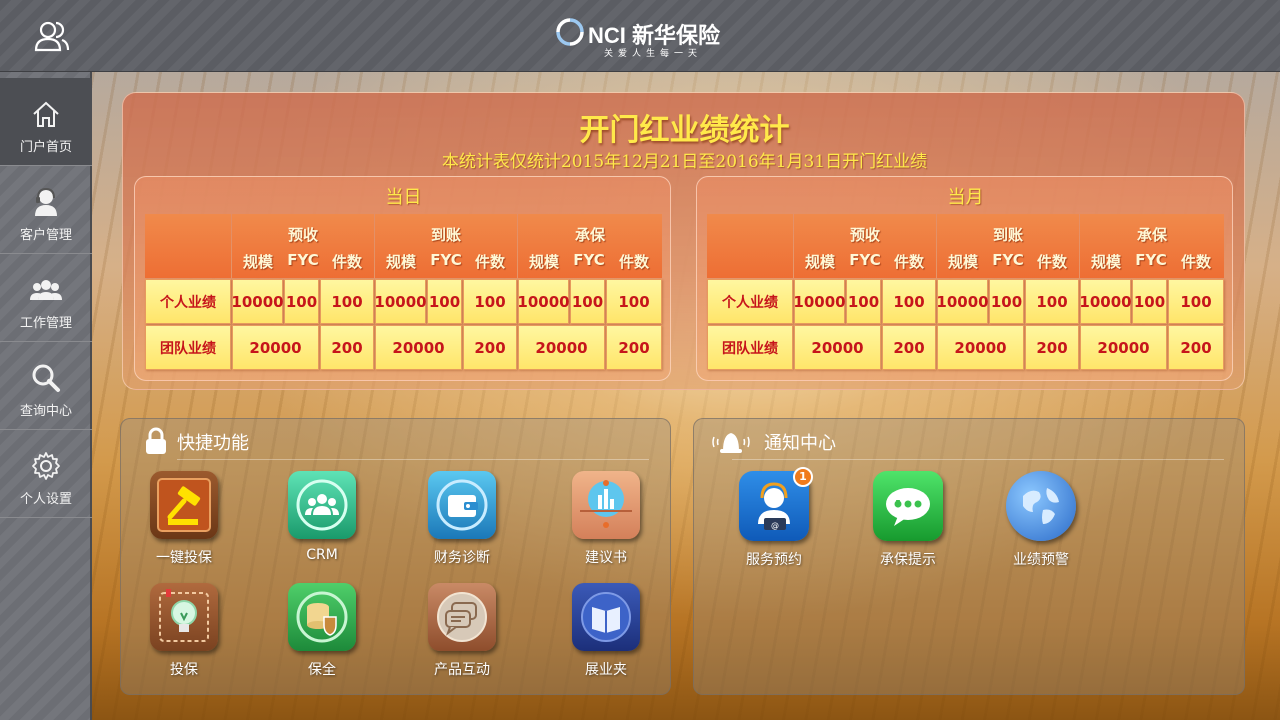  Describe the element at coordinates (776, 504) in the screenshot. I see `service-agent-icon: @ 1` at that location.